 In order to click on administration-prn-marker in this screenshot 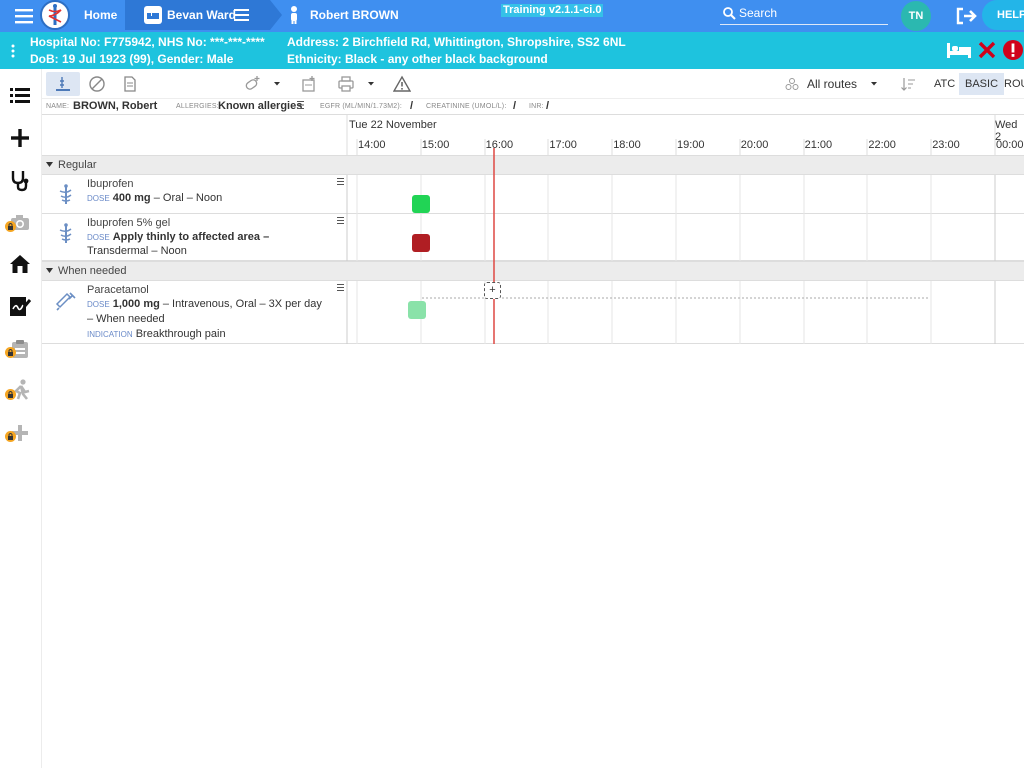, I will do `click(417, 310)`.